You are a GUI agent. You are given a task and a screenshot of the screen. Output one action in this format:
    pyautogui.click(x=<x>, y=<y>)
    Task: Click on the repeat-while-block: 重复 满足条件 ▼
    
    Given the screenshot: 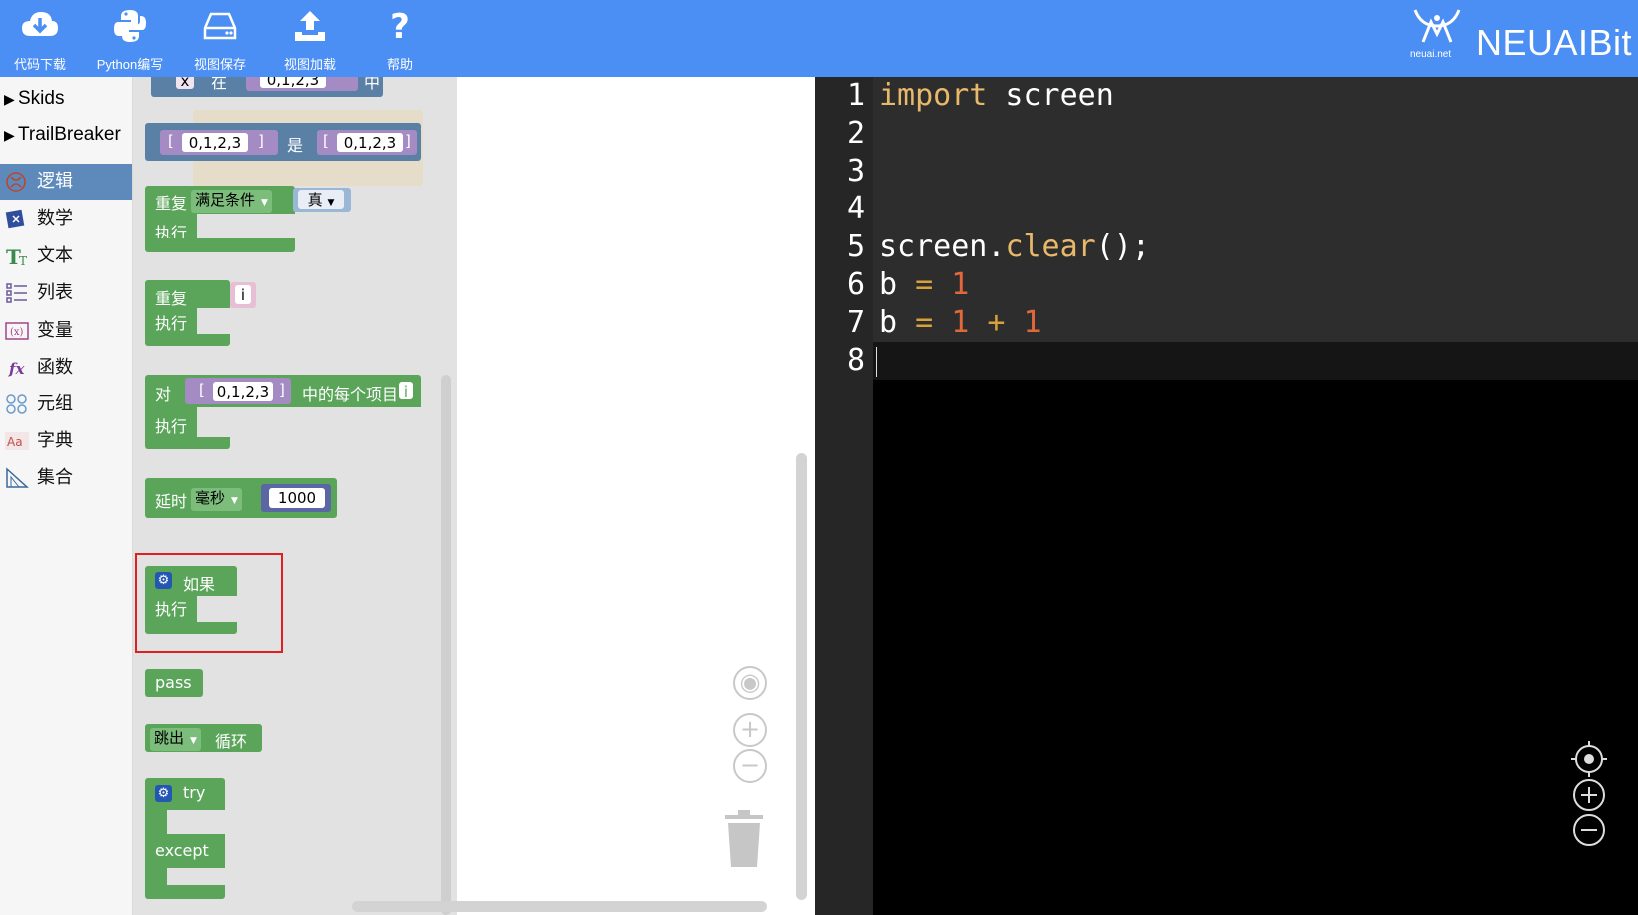 What is the action you would take?
    pyautogui.click(x=220, y=200)
    